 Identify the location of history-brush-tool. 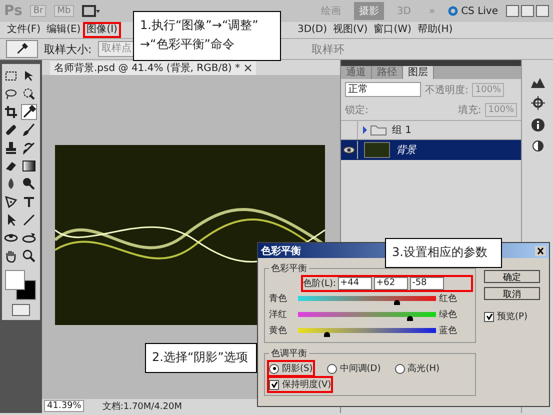
(29, 148).